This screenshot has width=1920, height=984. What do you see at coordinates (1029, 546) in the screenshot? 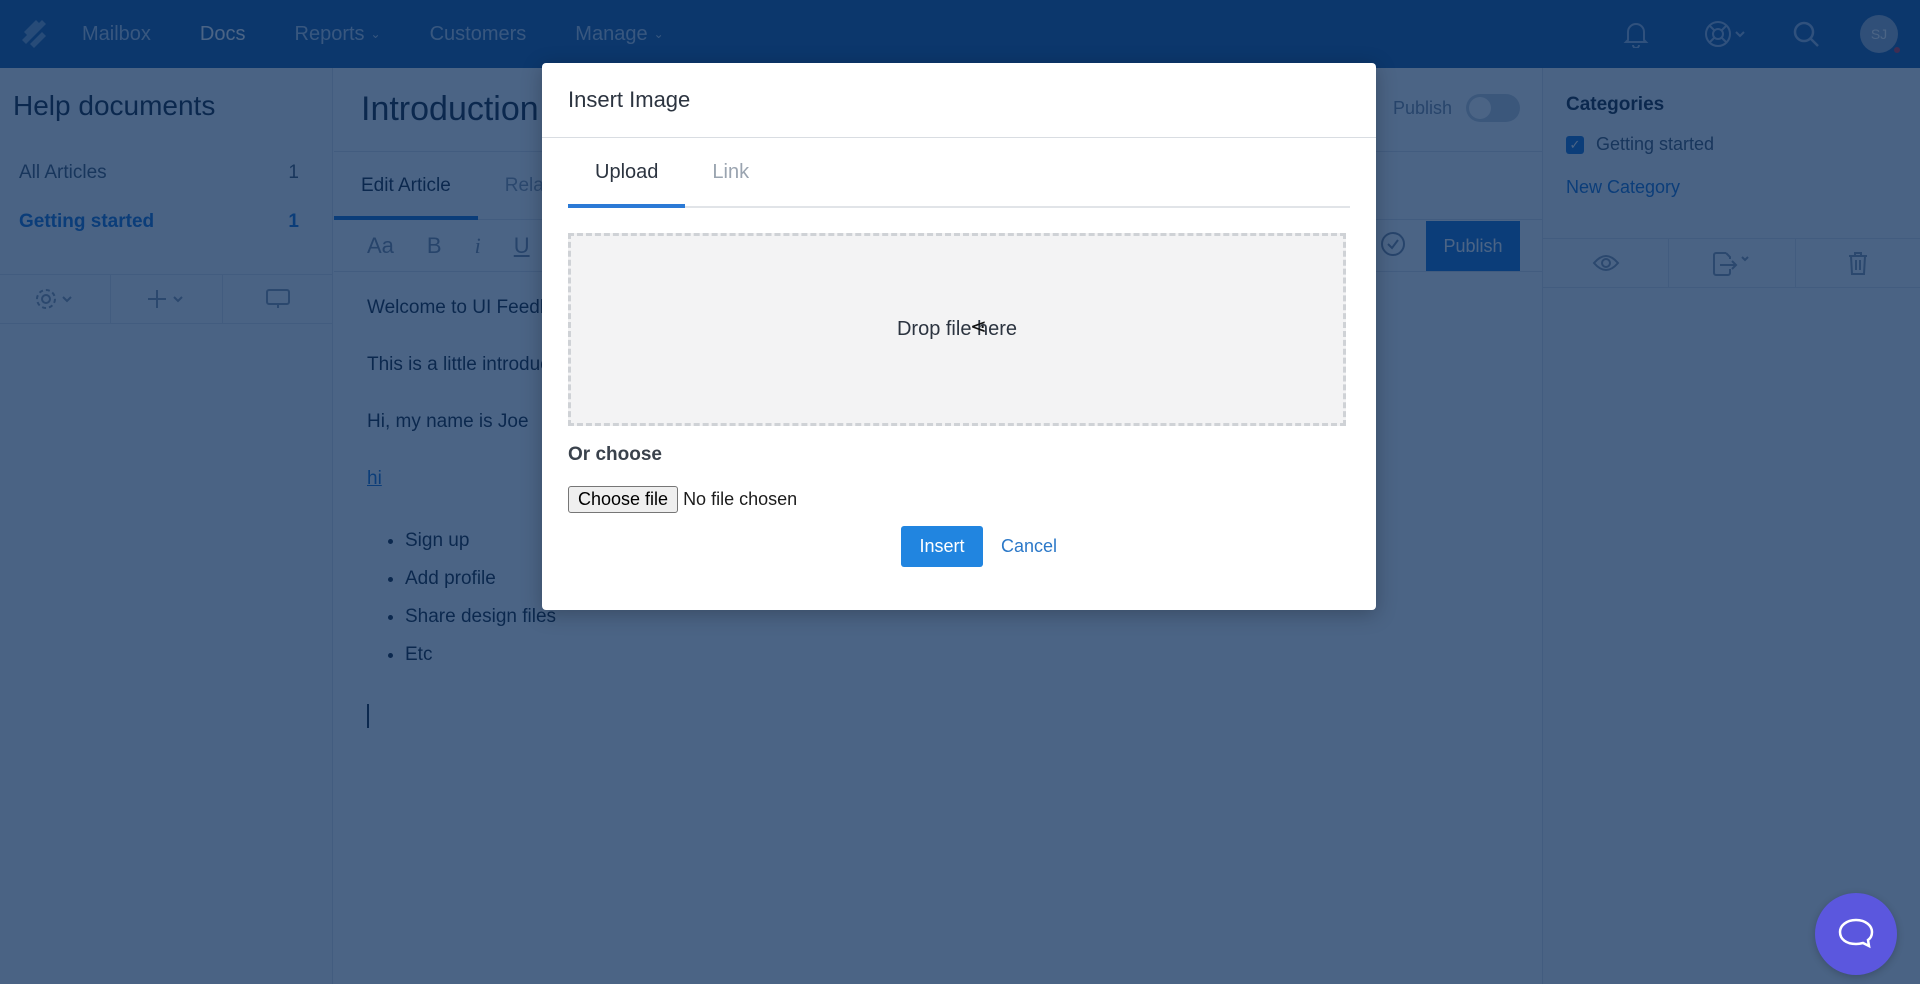
I see `cancel-button: Cancel` at bounding box center [1029, 546].